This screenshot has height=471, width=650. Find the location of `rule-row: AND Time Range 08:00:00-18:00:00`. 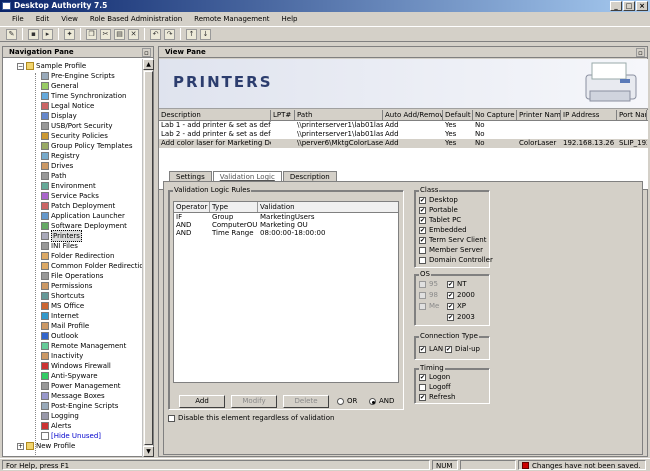

rule-row: AND Time Range 08:00:00-18:00:00 is located at coordinates (286, 233).